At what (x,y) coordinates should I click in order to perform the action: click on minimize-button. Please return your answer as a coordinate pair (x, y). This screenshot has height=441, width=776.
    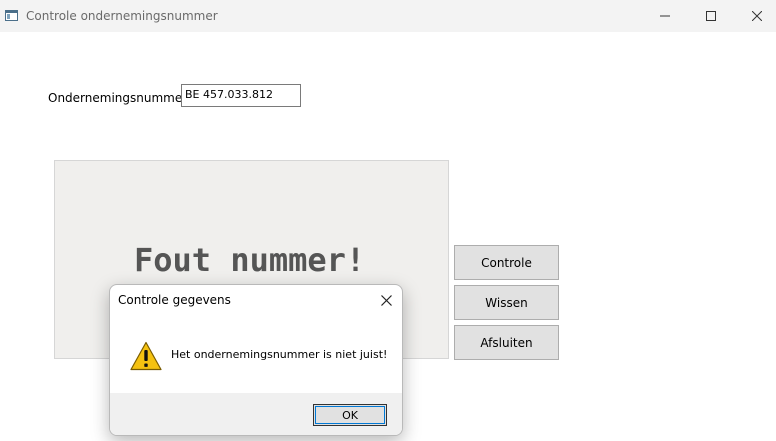
    Looking at the image, I should click on (665, 16).